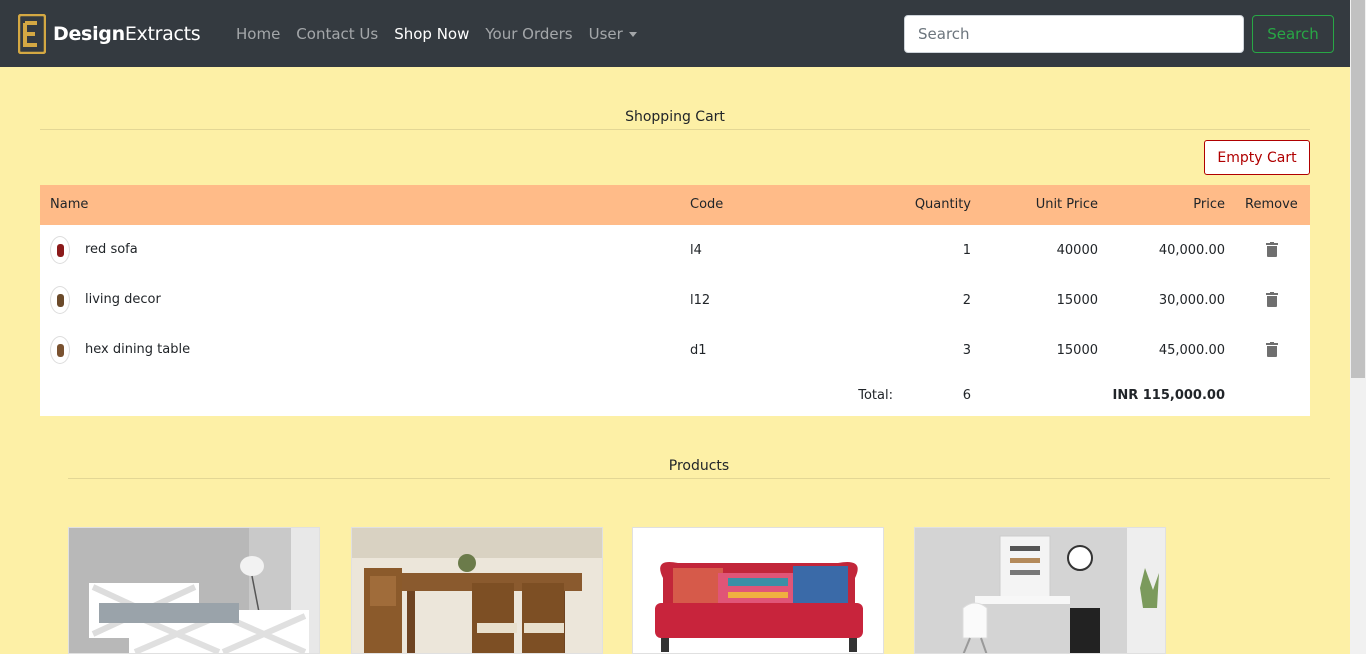  What do you see at coordinates (1074, 34) in the screenshot?
I see `search-input` at bounding box center [1074, 34].